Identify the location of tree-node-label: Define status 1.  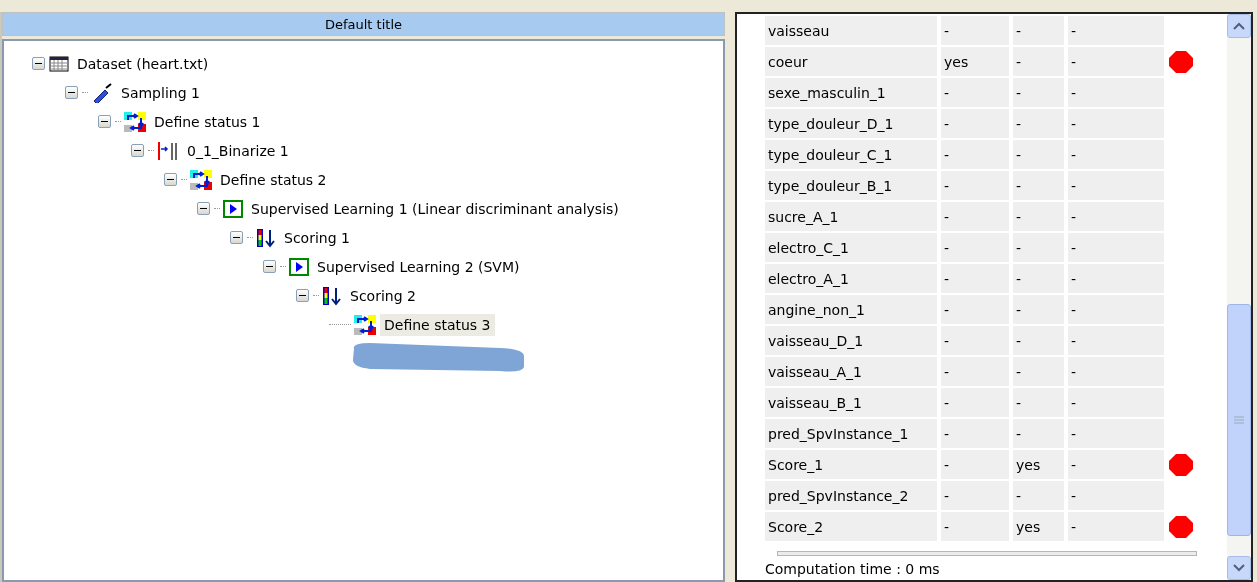
(207, 121).